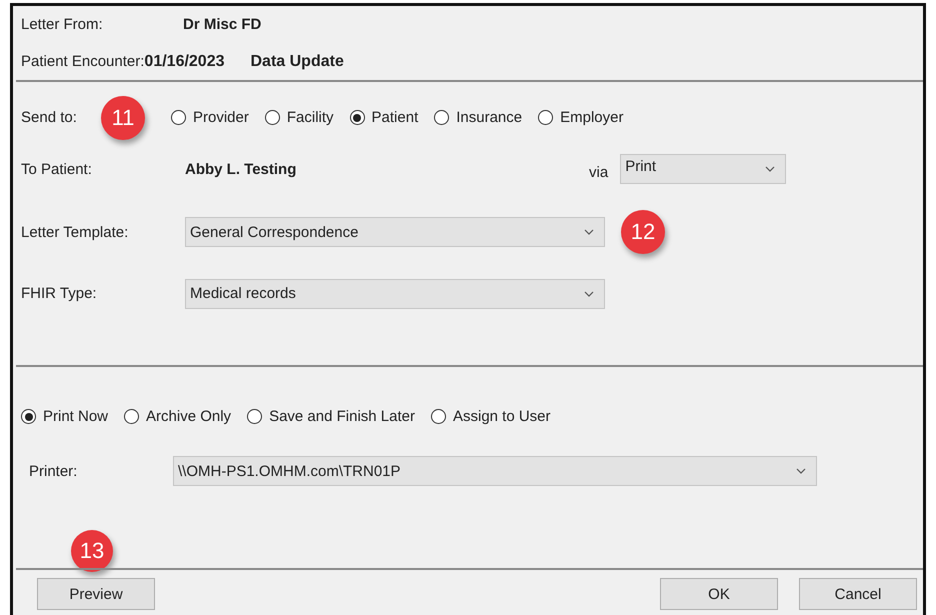 The image size is (936, 615). What do you see at coordinates (719, 594) in the screenshot?
I see `dialog-button: OK` at bounding box center [719, 594].